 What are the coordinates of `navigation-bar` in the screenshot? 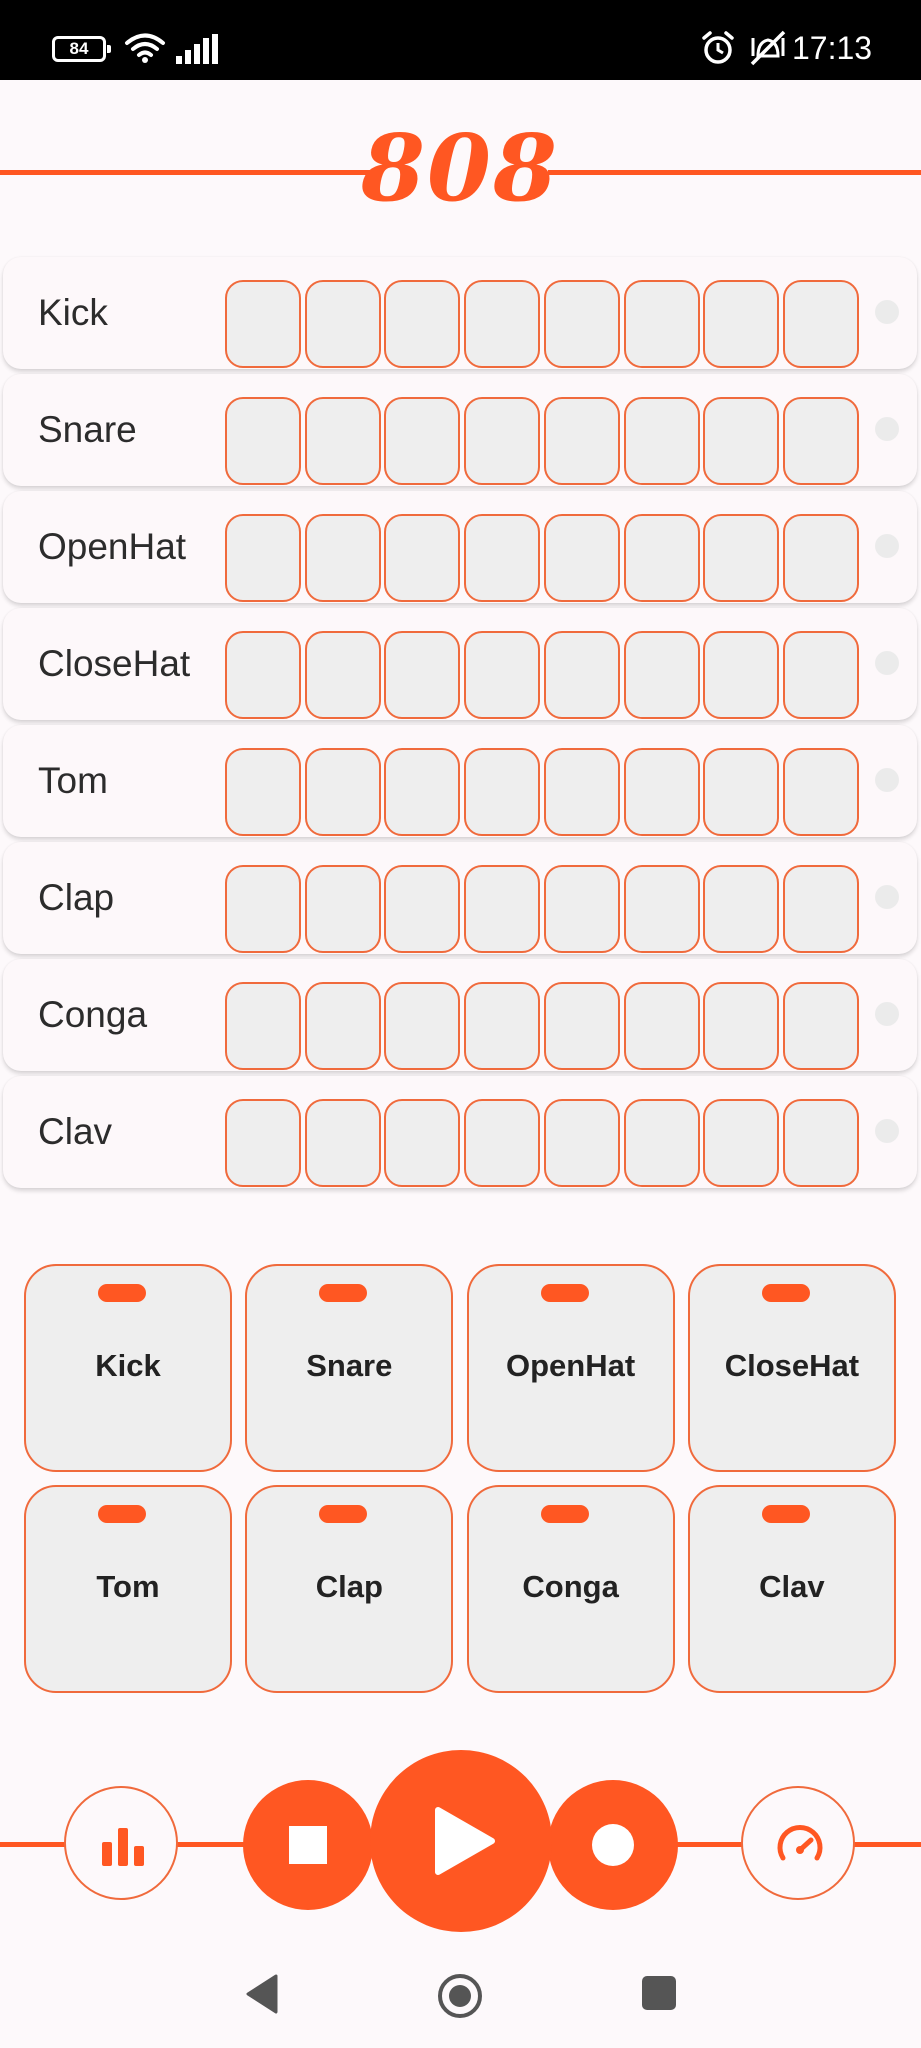 It's located at (460, 1992).